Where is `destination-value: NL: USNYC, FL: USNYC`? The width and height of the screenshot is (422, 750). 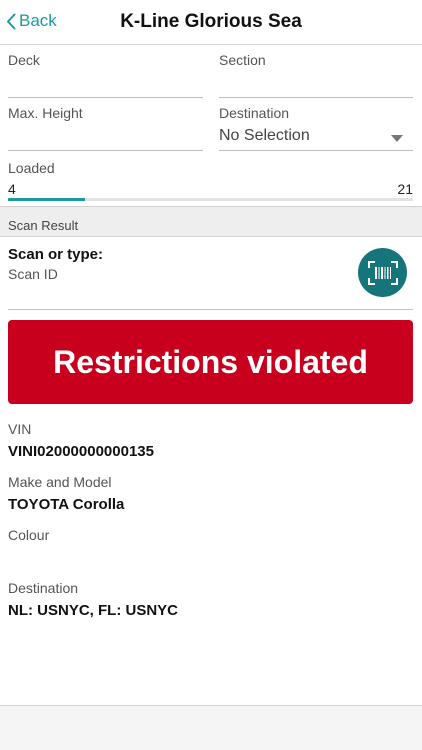 destination-value: NL: USNYC, FL: USNYC is located at coordinates (93, 610).